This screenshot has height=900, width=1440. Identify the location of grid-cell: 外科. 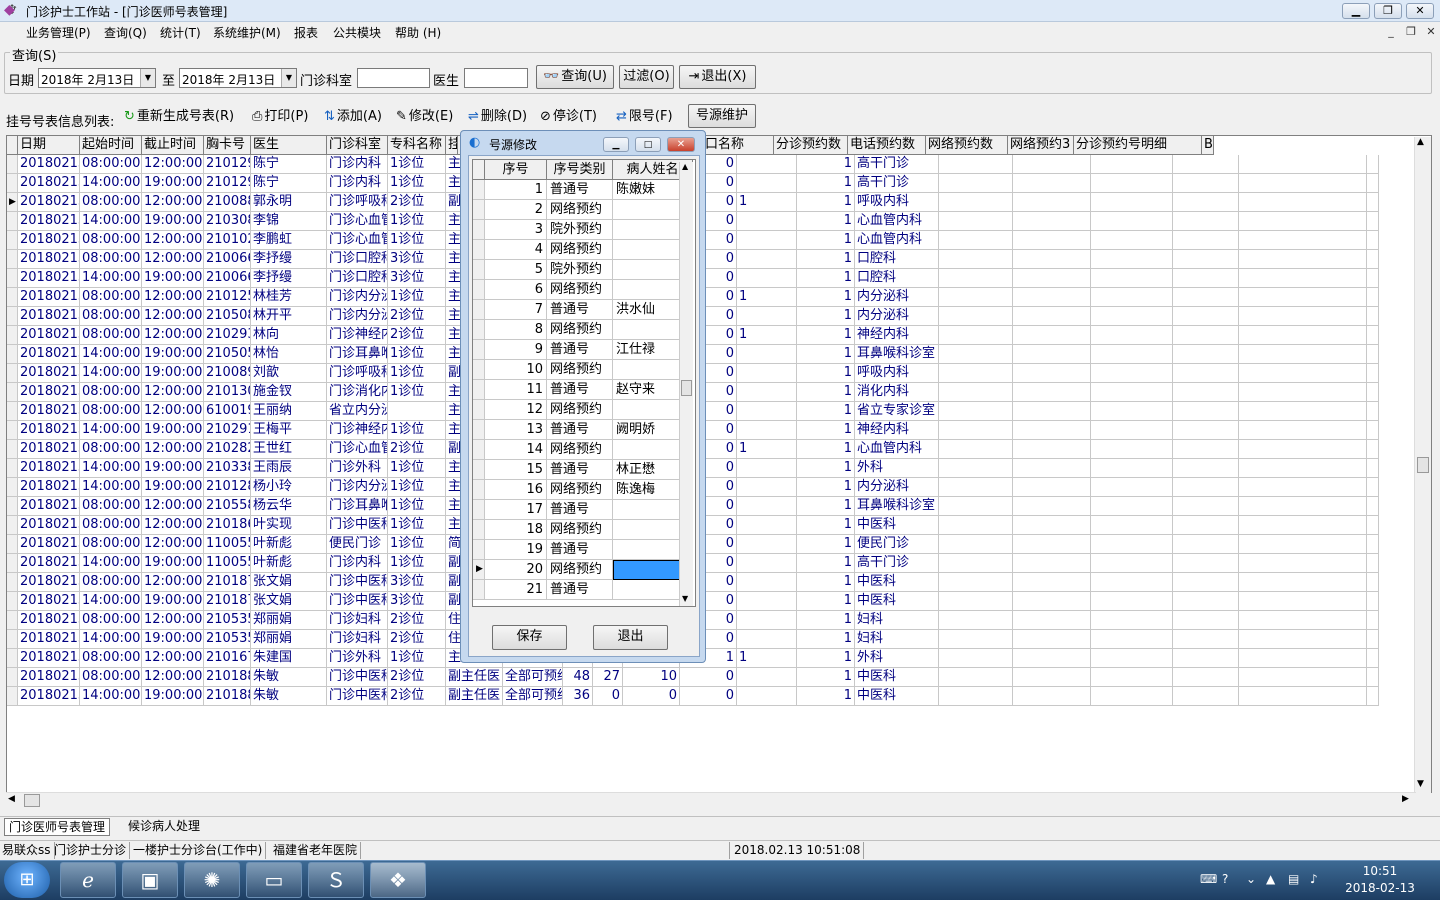
(897, 468).